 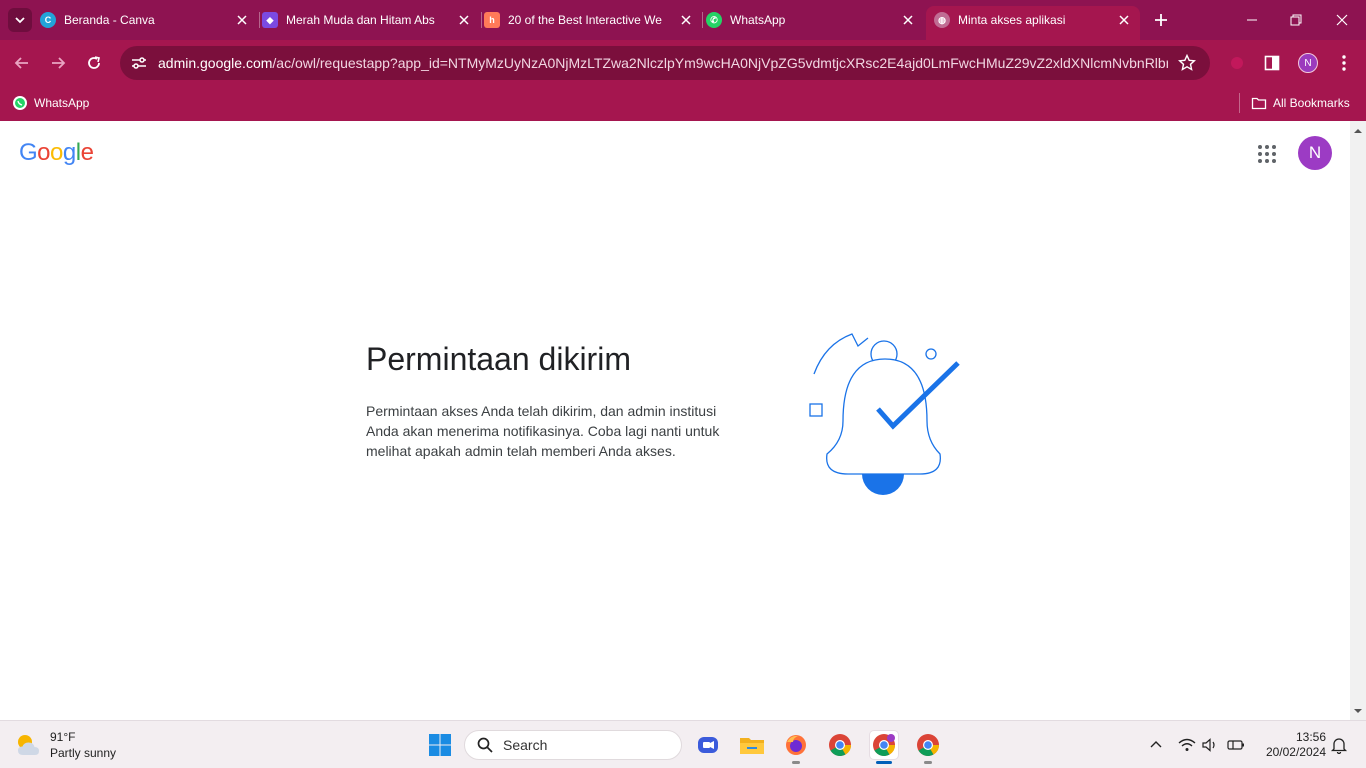 I want to click on partly-sunny-icon, so click(x=28, y=745).